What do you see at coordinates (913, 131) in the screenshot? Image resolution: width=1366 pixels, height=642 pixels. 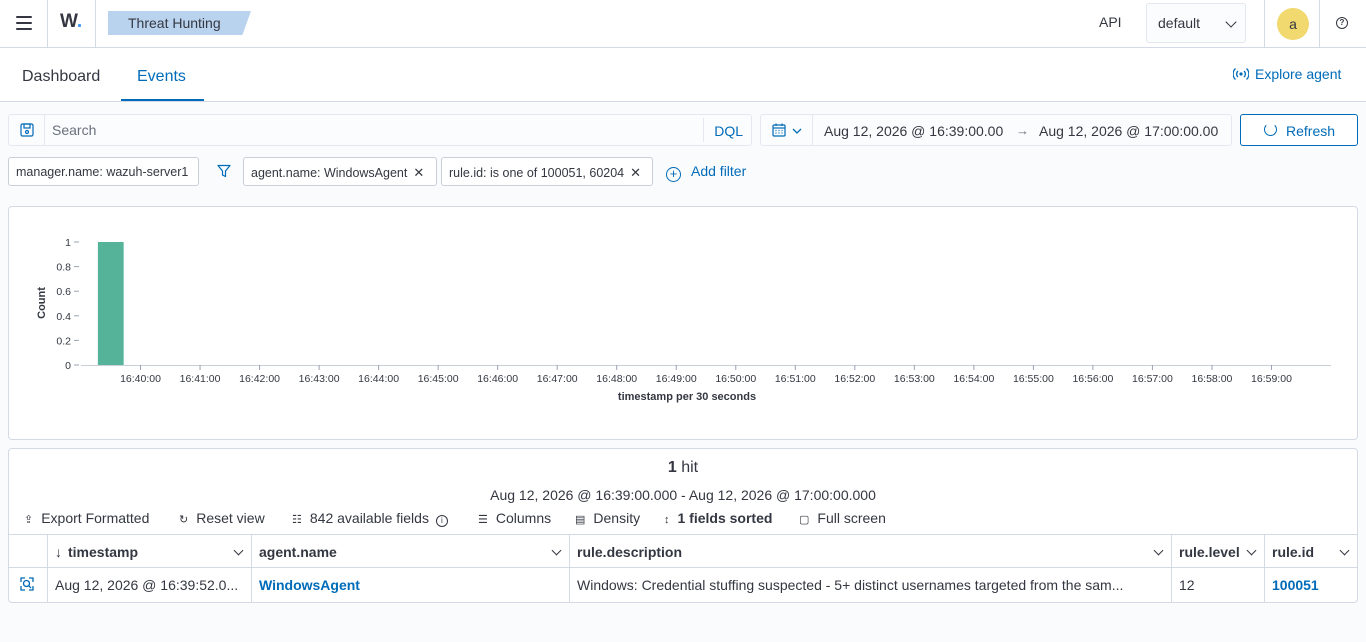 I see `start-date: Aug 12, 2026 @ 16:39:00.00` at bounding box center [913, 131].